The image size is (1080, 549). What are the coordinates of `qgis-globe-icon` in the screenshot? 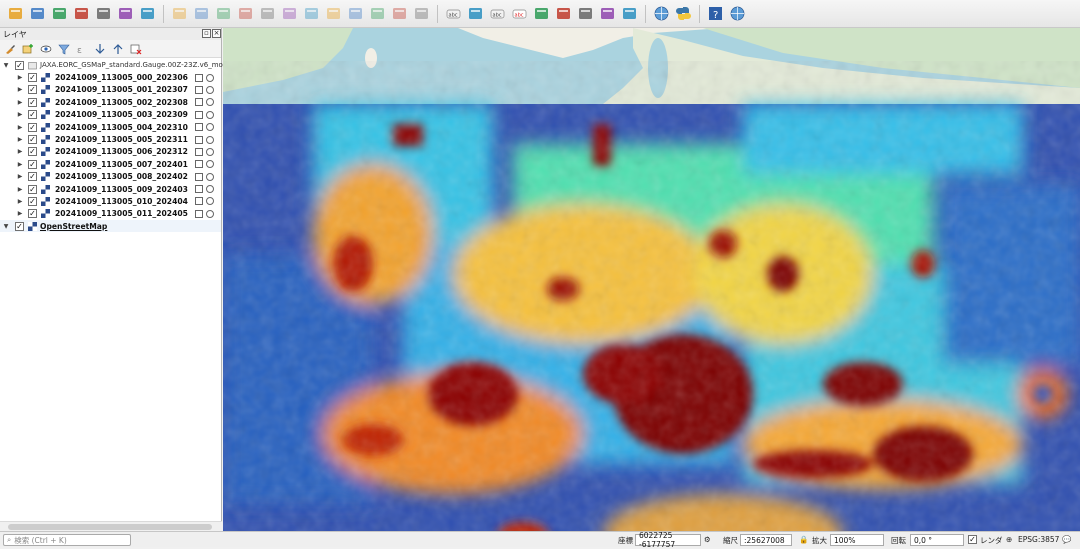 It's located at (661, 13).